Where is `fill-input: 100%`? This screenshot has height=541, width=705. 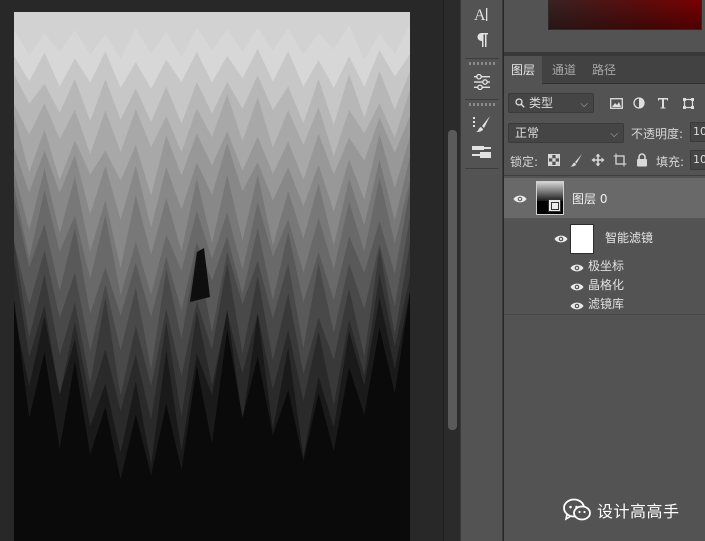
fill-input: 100% is located at coordinates (697, 160).